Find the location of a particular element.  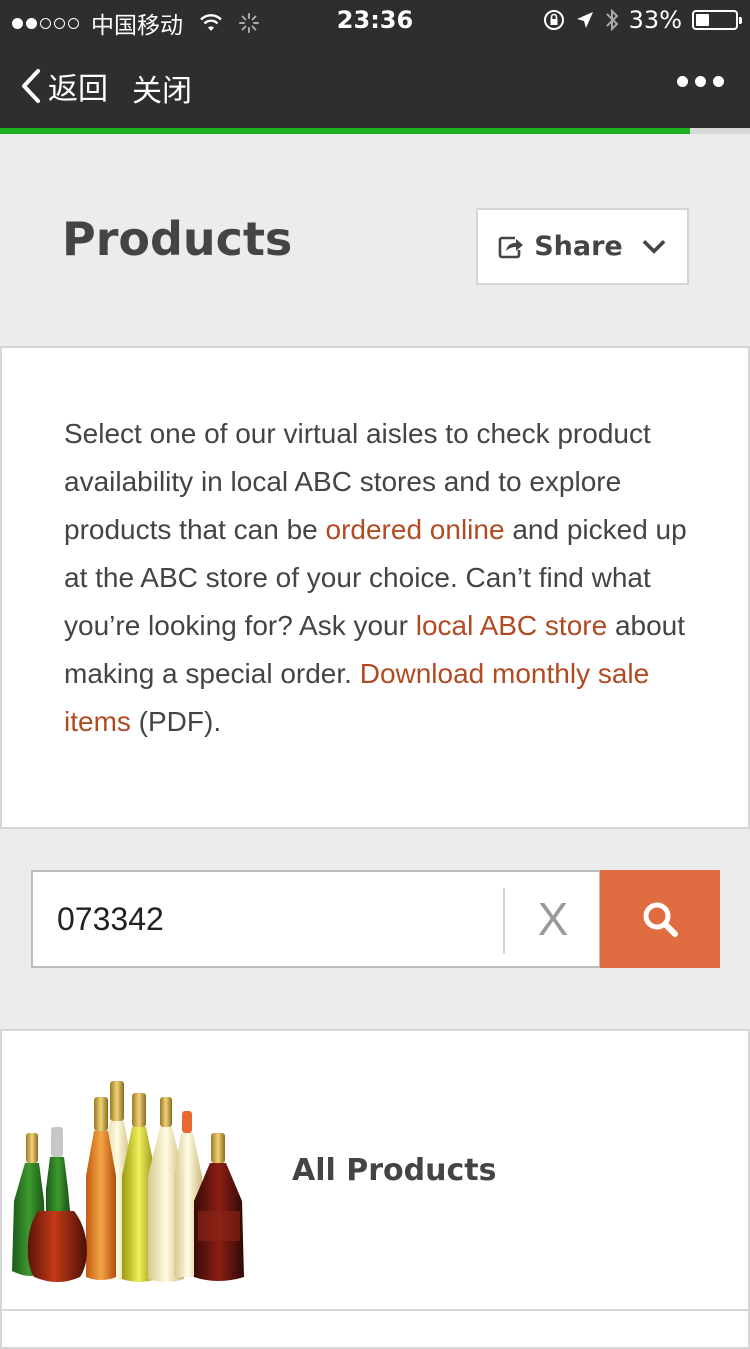

search-button is located at coordinates (660, 919).